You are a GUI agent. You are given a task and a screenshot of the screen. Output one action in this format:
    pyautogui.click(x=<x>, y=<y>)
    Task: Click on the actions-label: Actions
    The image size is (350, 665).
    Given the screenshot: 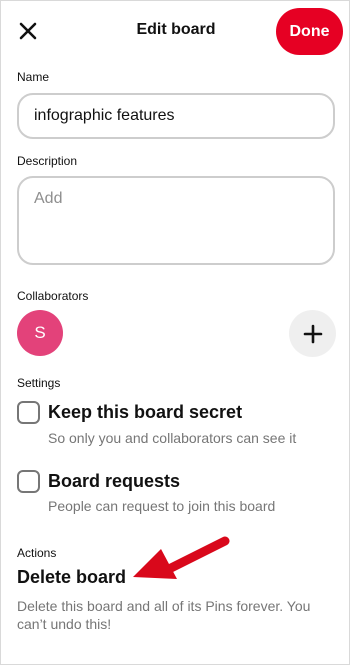 What is the action you would take?
    pyautogui.click(x=37, y=553)
    